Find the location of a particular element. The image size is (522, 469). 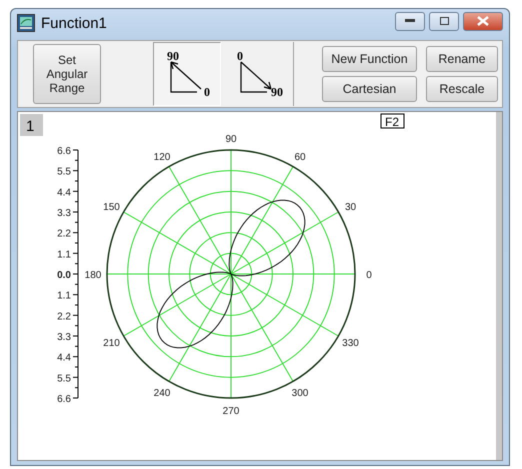

toolbar-button: Rescale is located at coordinates (462, 89).